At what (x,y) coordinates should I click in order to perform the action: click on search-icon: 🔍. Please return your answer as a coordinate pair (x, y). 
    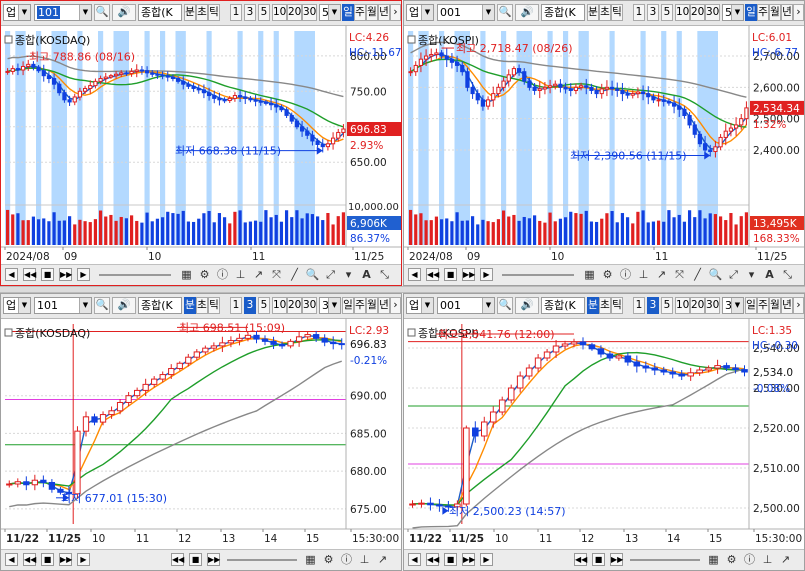
    Looking at the image, I should click on (312, 274).